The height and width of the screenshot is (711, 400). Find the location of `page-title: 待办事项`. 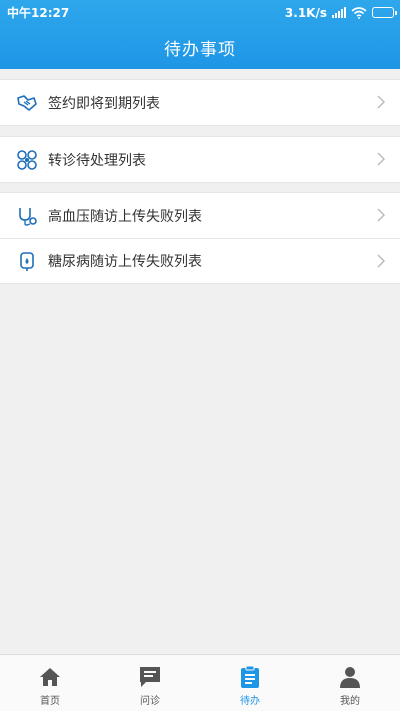

page-title: 待办事项 is located at coordinates (200, 49).